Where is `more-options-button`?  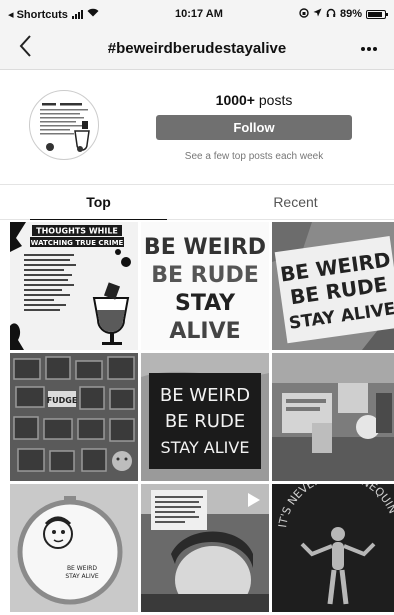 more-options-button is located at coordinates (369, 46).